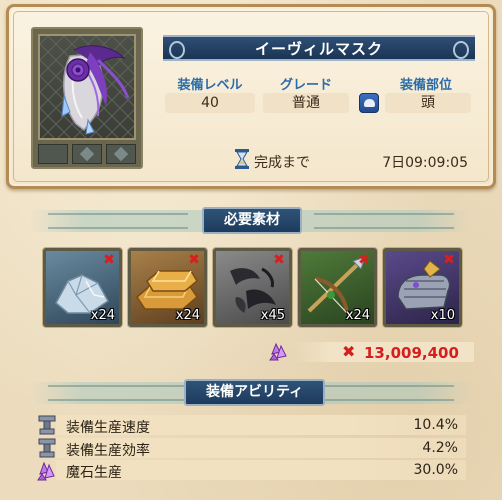  I want to click on magic-stone-cost: ✖ 13,009,400, so click(368, 352).